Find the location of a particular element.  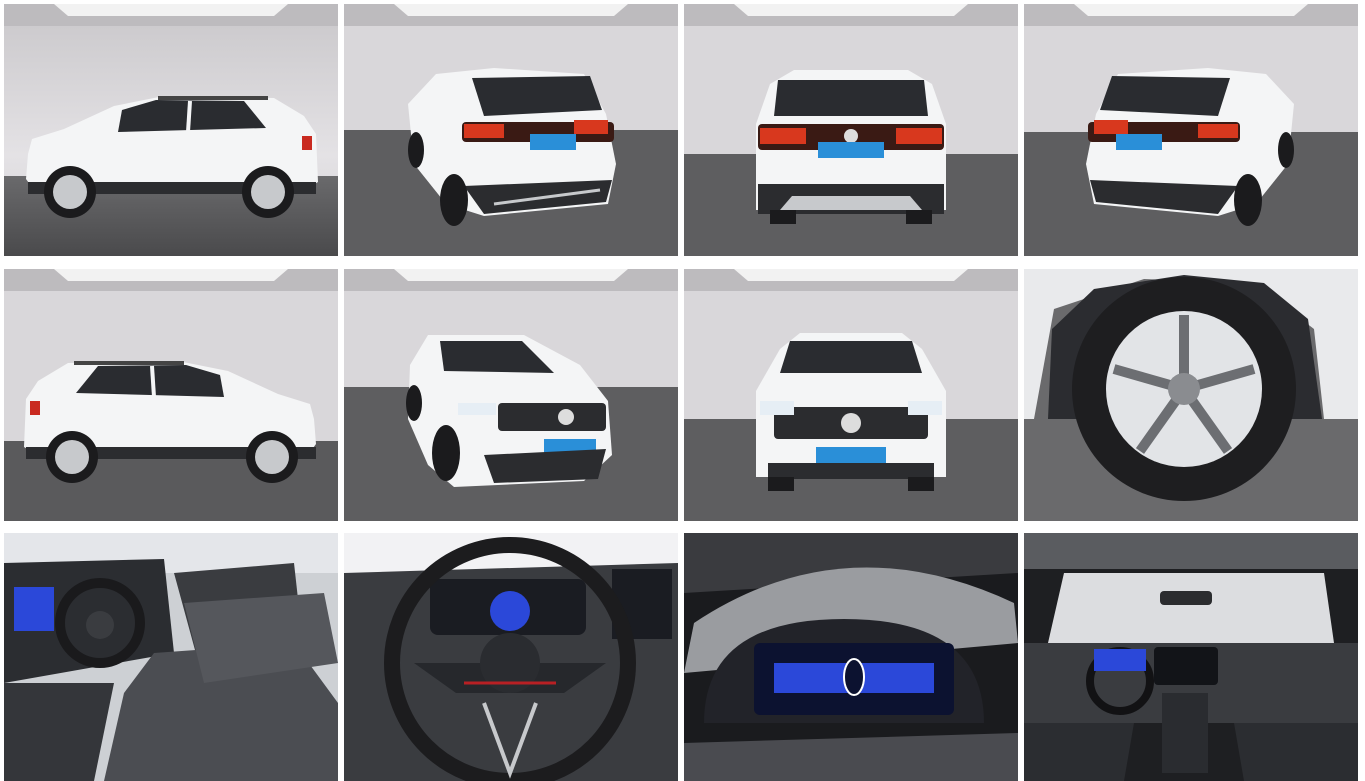

photo-tile-dashboard-rear-view is located at coordinates (1191, 657).